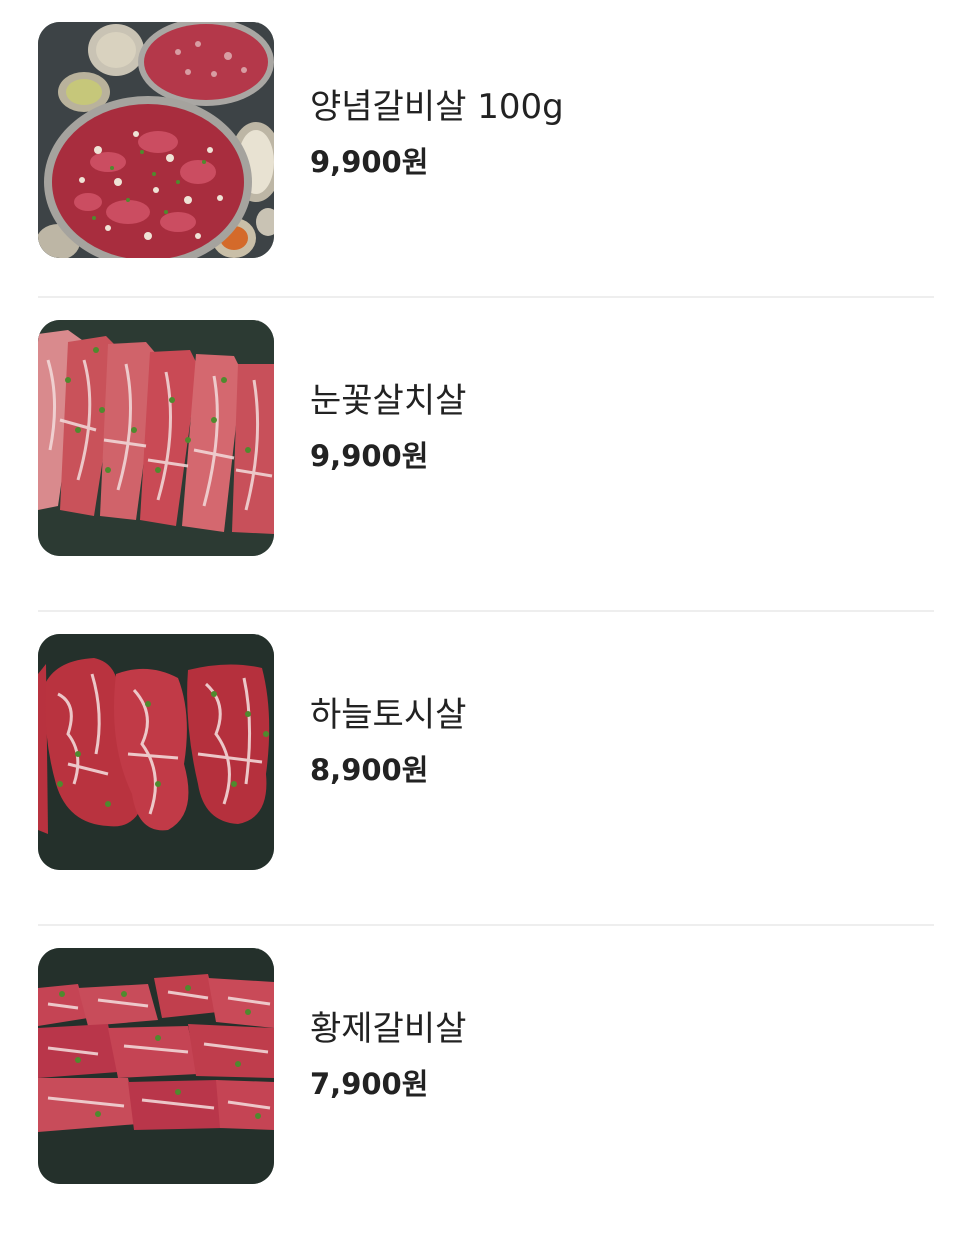  What do you see at coordinates (437, 132) in the screenshot?
I see `menu-item-info: 양념갈비살 100g 9,900원` at bounding box center [437, 132].